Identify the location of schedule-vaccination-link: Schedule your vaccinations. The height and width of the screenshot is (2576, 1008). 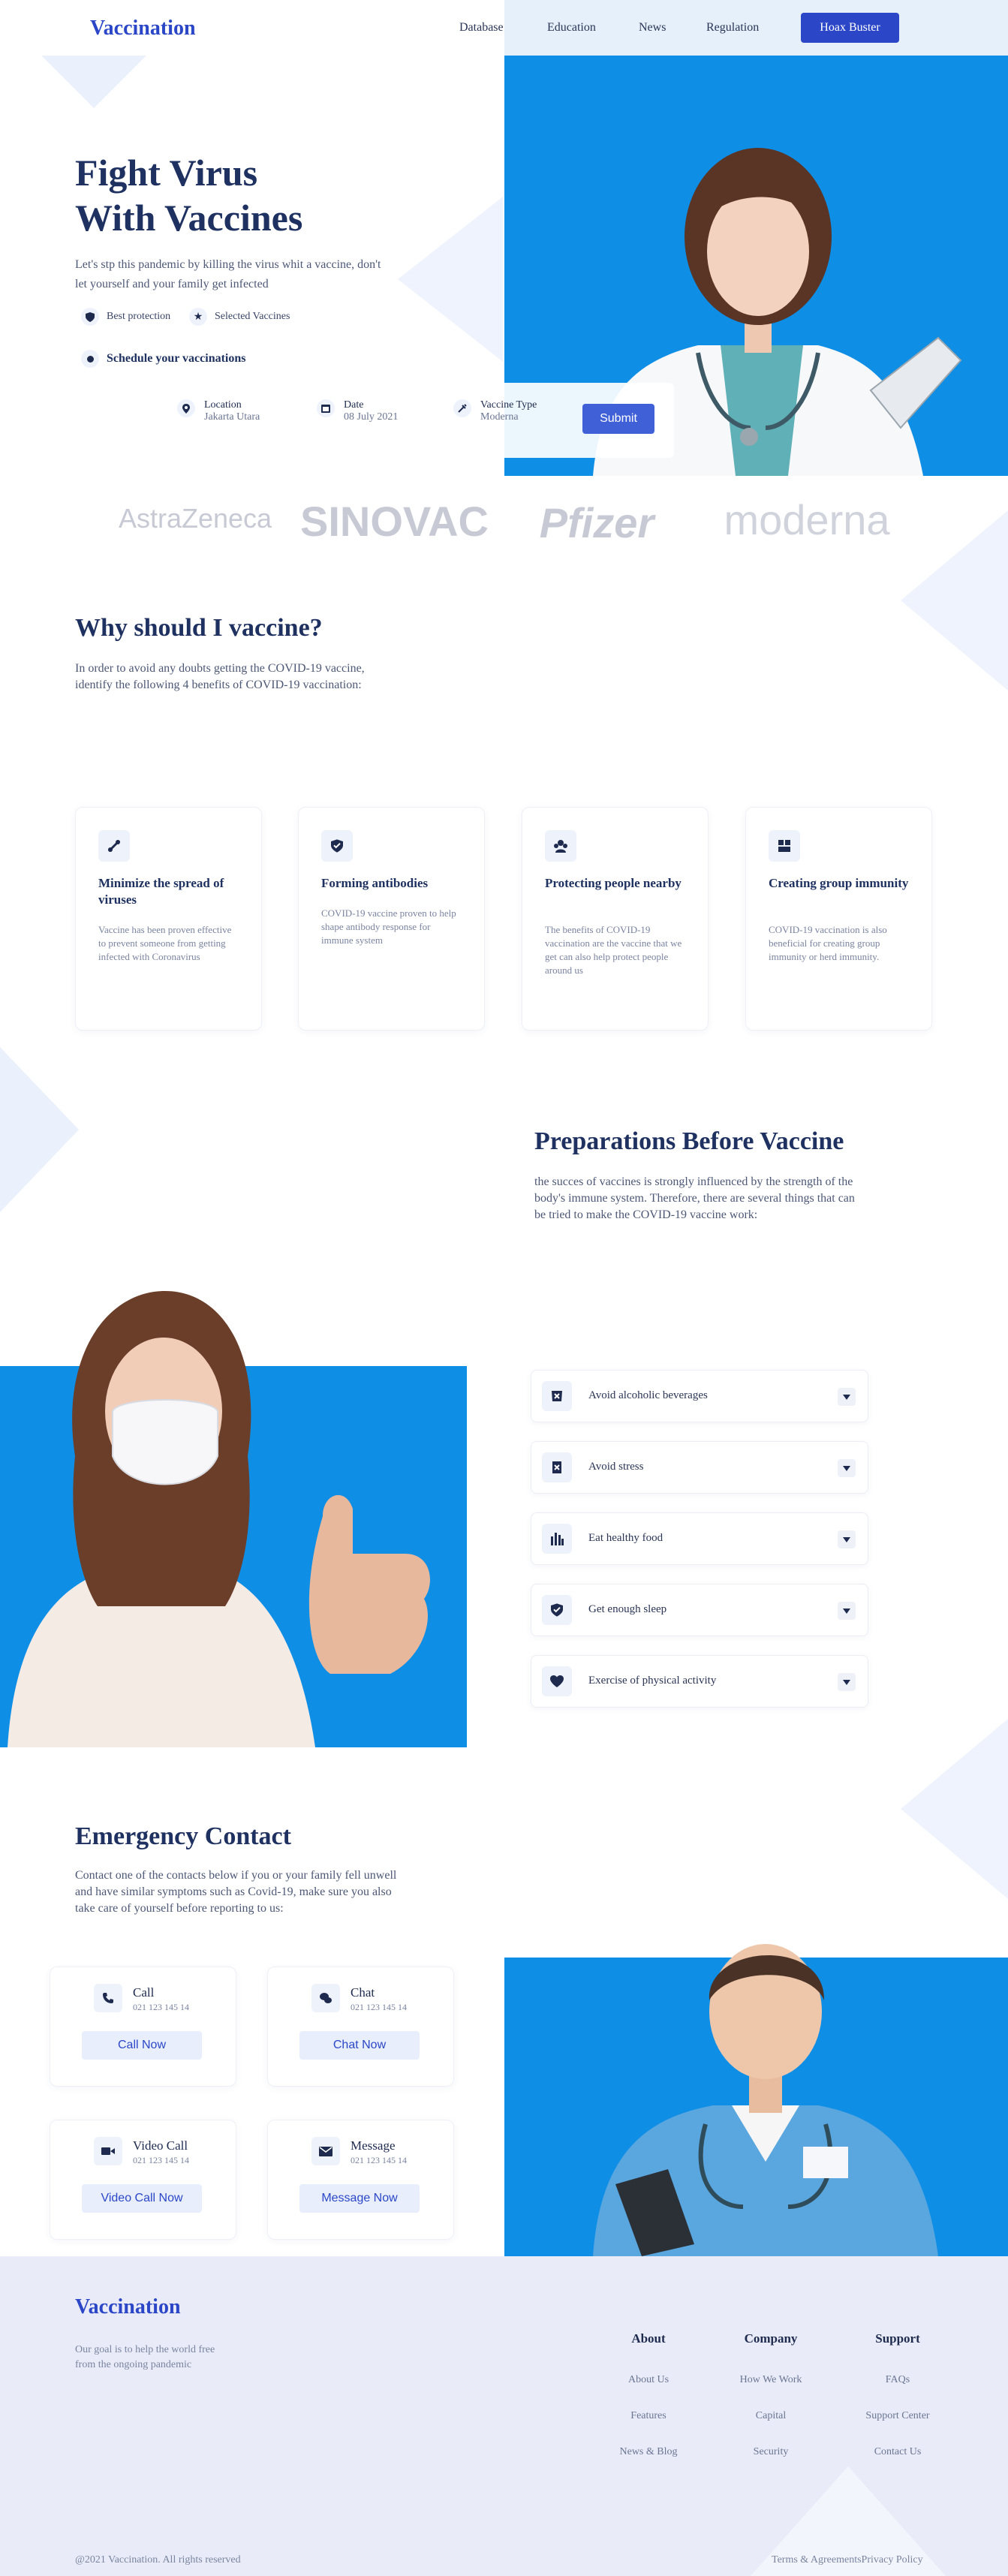
(163, 359).